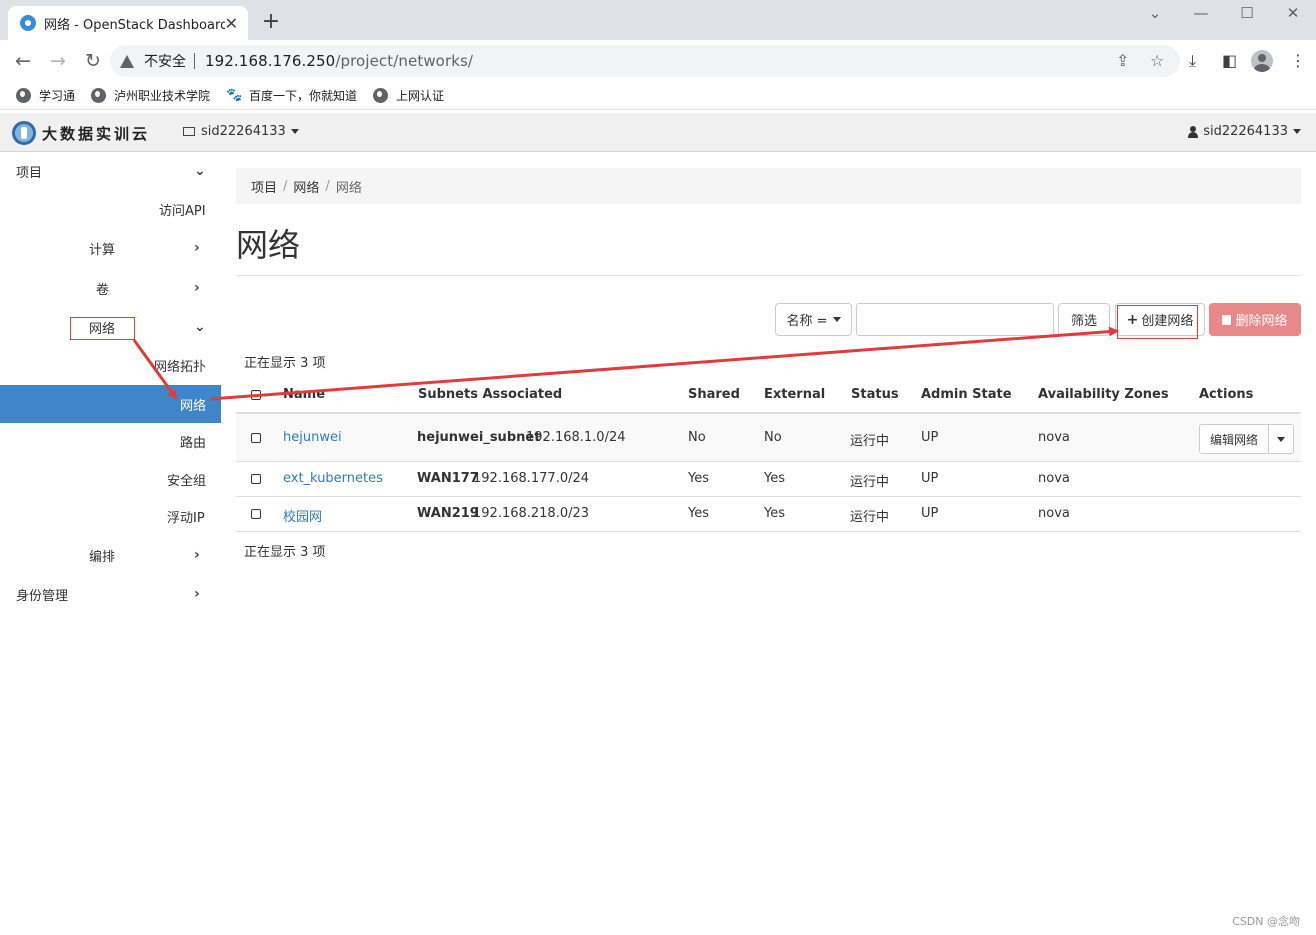 The image size is (1316, 935). What do you see at coordinates (531, 478) in the screenshot?
I see `subnet-cidr: 192.168.177.0/24` at bounding box center [531, 478].